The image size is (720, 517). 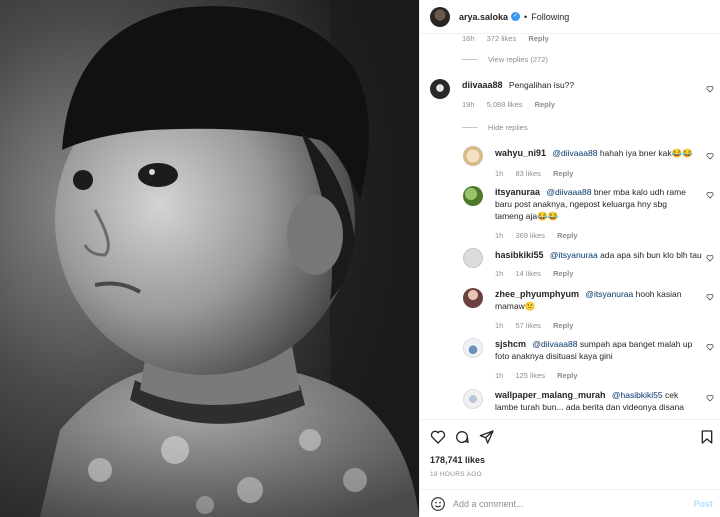 What do you see at coordinates (550, 395) in the screenshot?
I see `commenter-username: wallpaper_malang_murah` at bounding box center [550, 395].